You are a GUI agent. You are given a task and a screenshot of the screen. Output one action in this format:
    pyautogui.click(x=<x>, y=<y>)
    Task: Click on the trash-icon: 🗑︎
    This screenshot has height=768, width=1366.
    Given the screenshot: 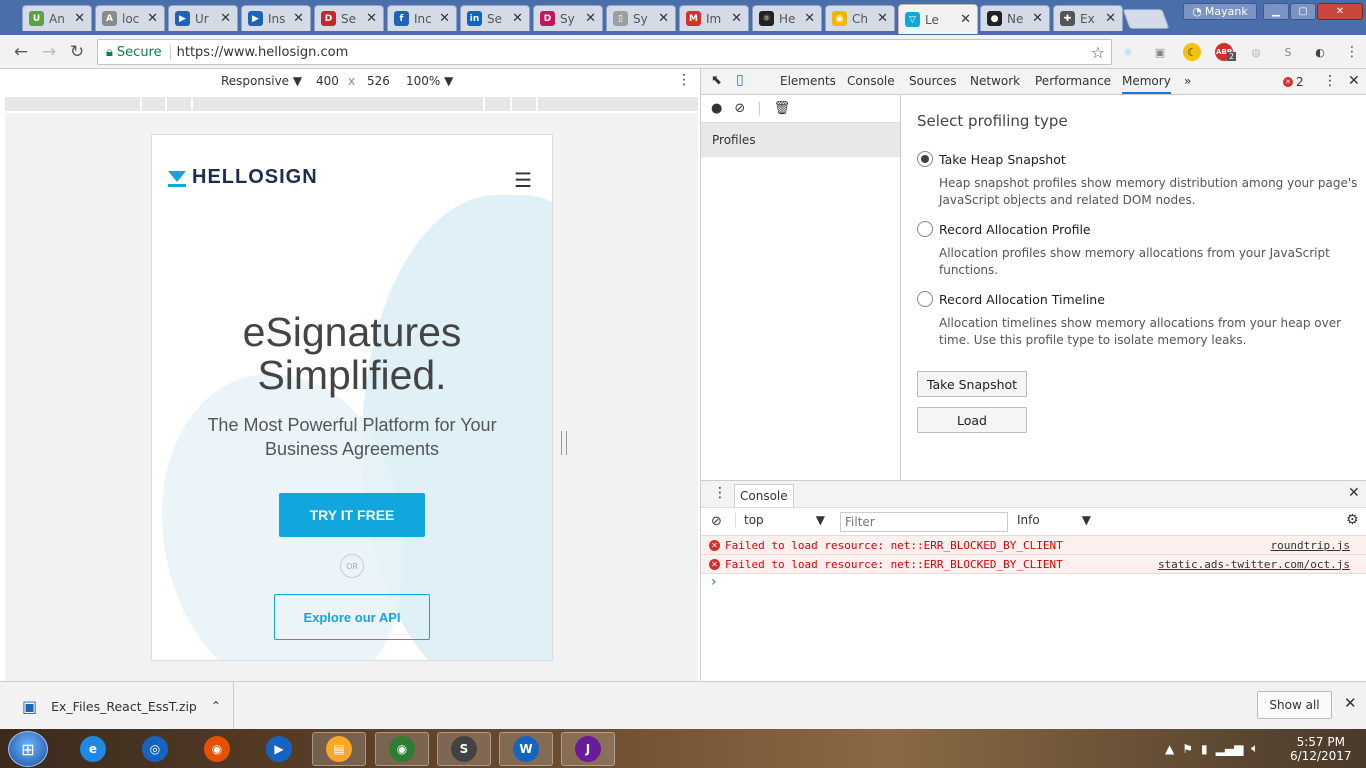 What is the action you would take?
    pyautogui.click(x=782, y=108)
    